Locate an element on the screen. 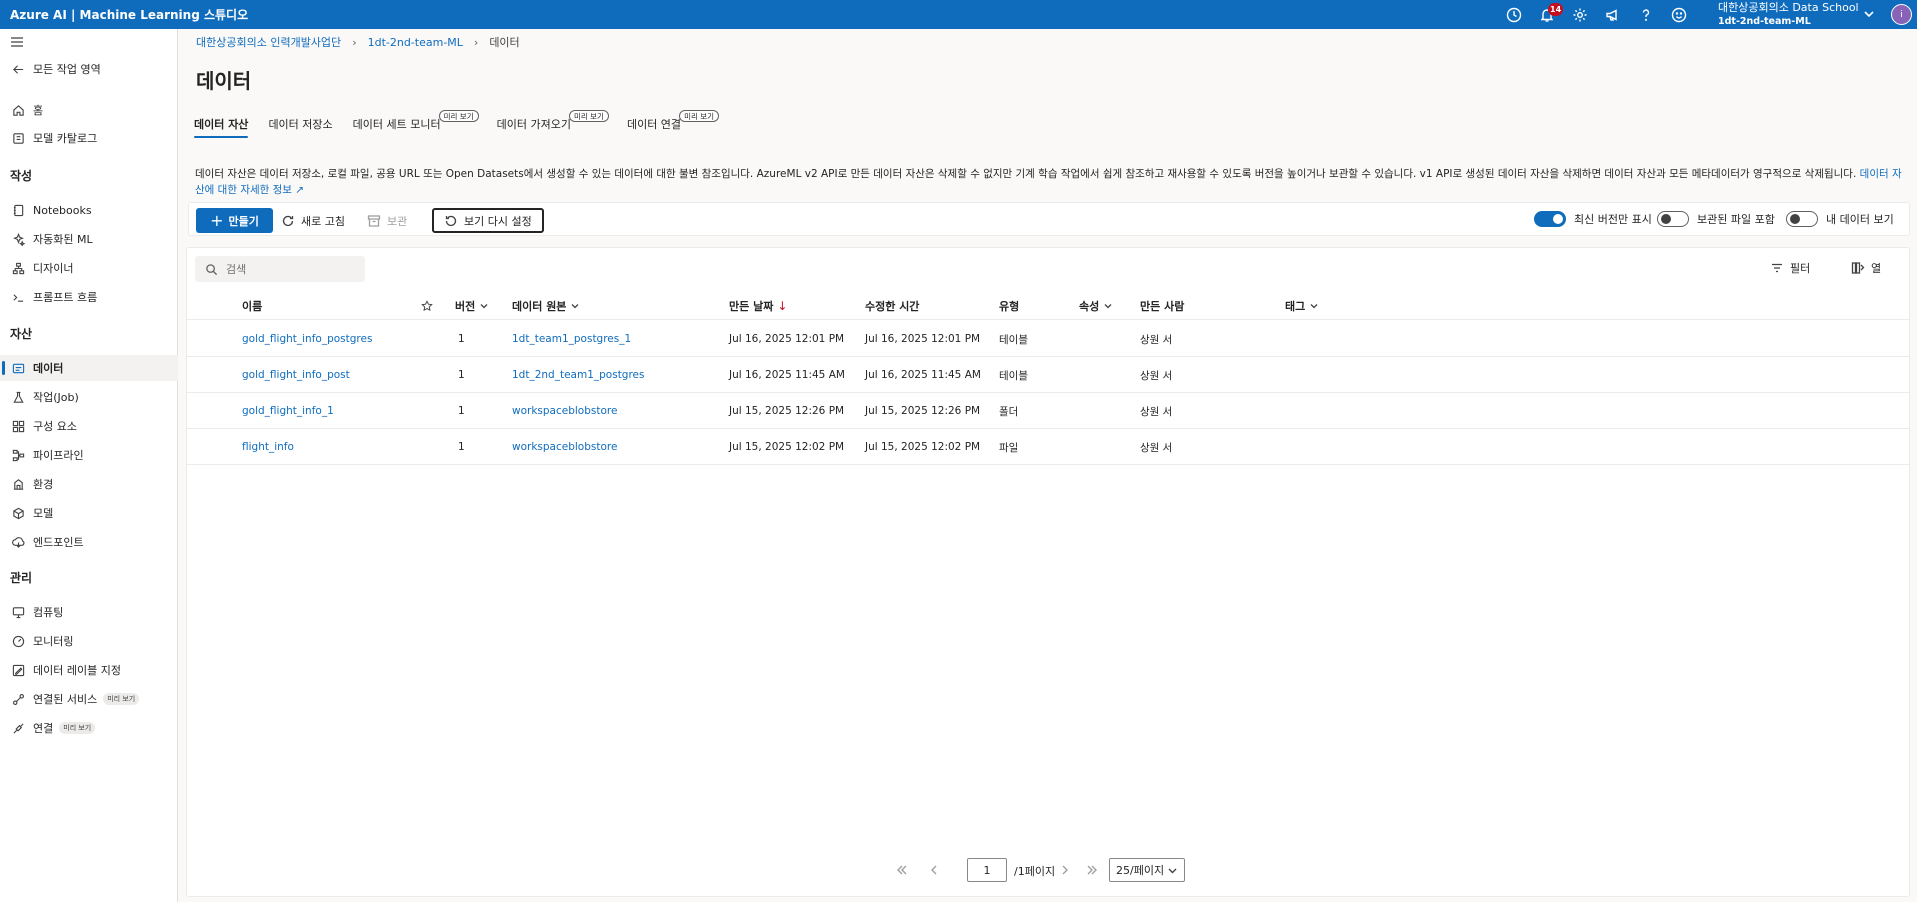 The image size is (1917, 902). sidebar-item-model-catalog: 모델 카탈로그 is located at coordinates (89, 138).